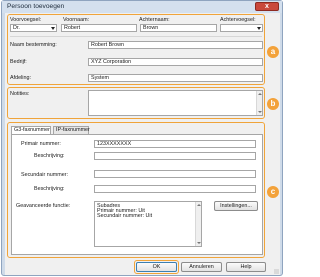 This screenshot has width=320, height=277. Describe the element at coordinates (26, 20) in the screenshot. I see `voorvoegsel-label: Voorvoegsel:` at that location.